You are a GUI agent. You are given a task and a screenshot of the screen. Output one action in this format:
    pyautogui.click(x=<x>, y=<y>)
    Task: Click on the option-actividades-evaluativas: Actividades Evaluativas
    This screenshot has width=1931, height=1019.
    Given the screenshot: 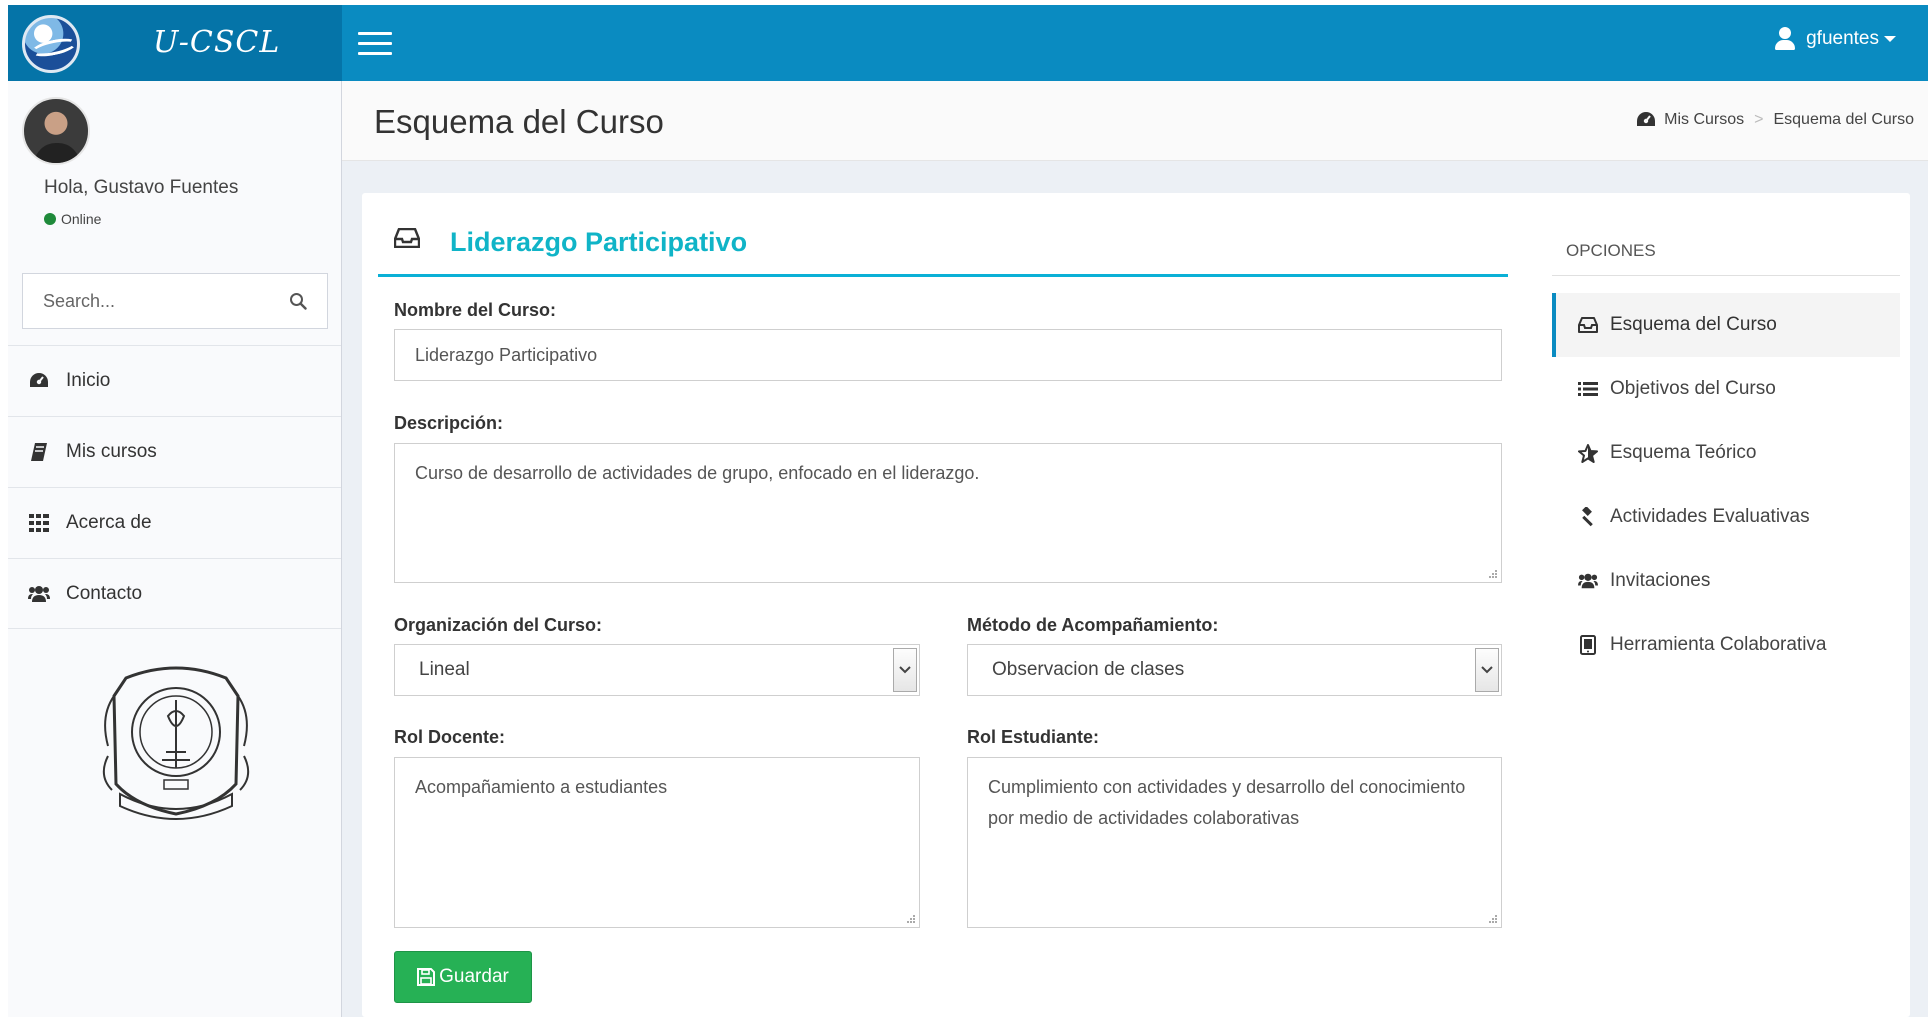 What is the action you would take?
    pyautogui.click(x=1726, y=517)
    